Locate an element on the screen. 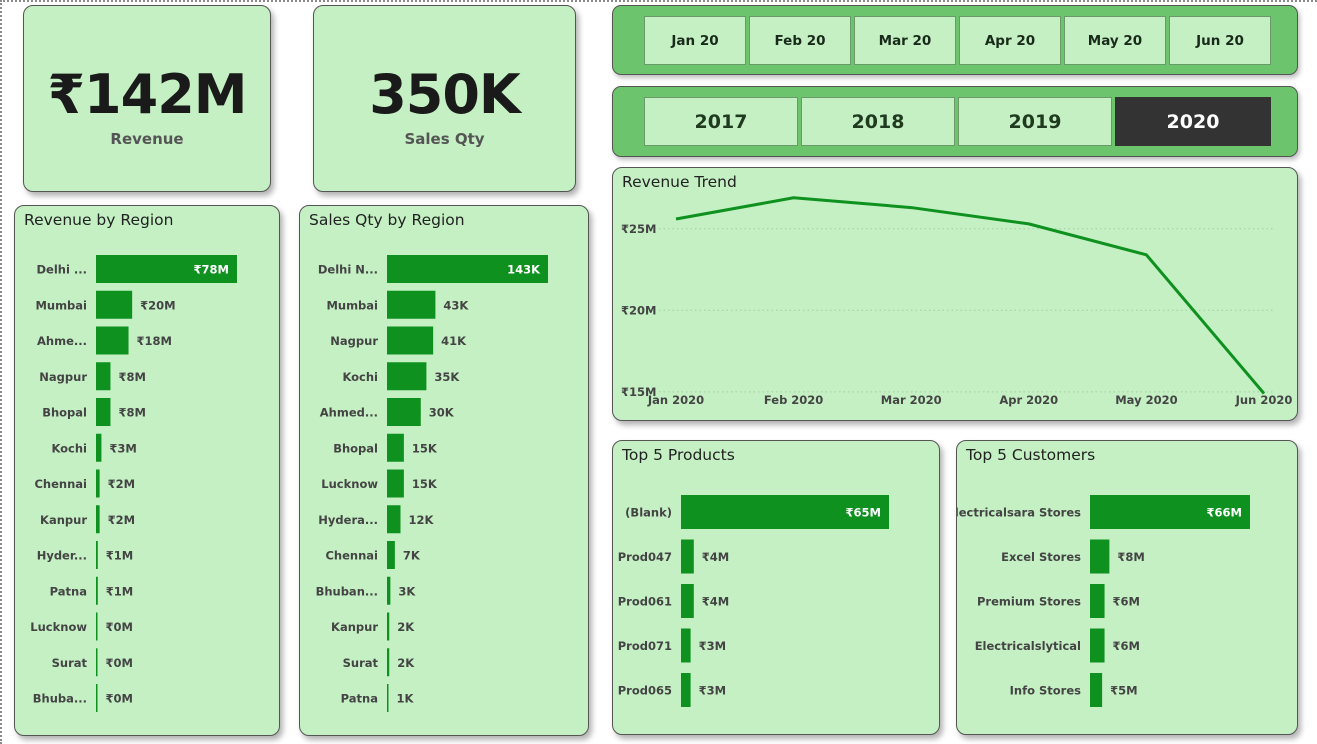 This screenshot has width=1317, height=744. category-label: Prod061 is located at coordinates (645, 602).